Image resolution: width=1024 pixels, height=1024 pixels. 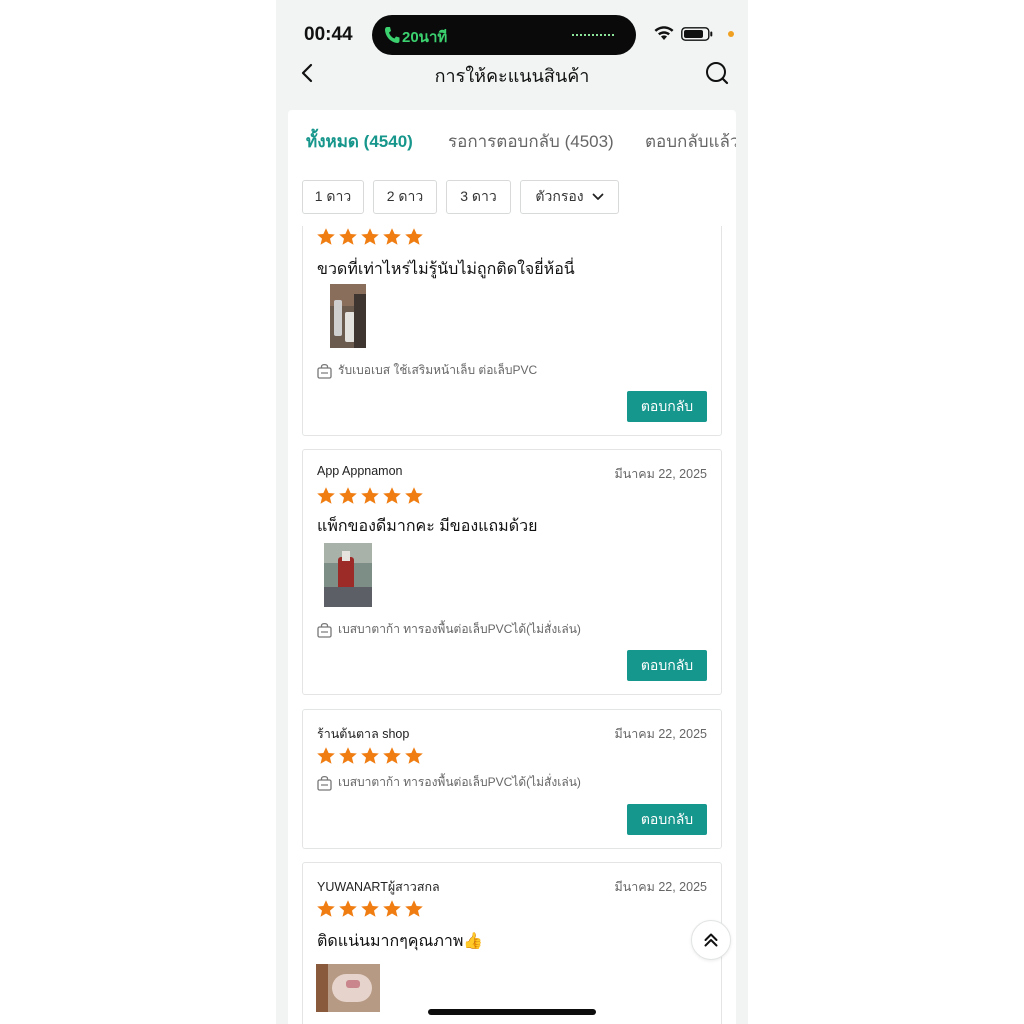 What do you see at coordinates (531, 141) in the screenshot?
I see `tab-awaiting-reply: รอการตอบกลับ (4503)` at bounding box center [531, 141].